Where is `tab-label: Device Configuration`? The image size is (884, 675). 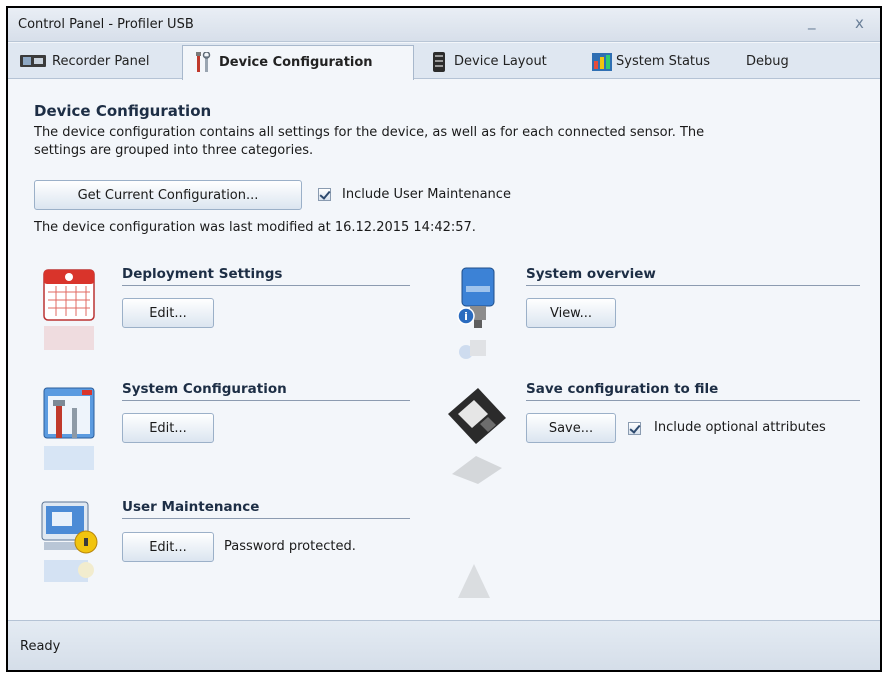 tab-label: Device Configuration is located at coordinates (296, 62).